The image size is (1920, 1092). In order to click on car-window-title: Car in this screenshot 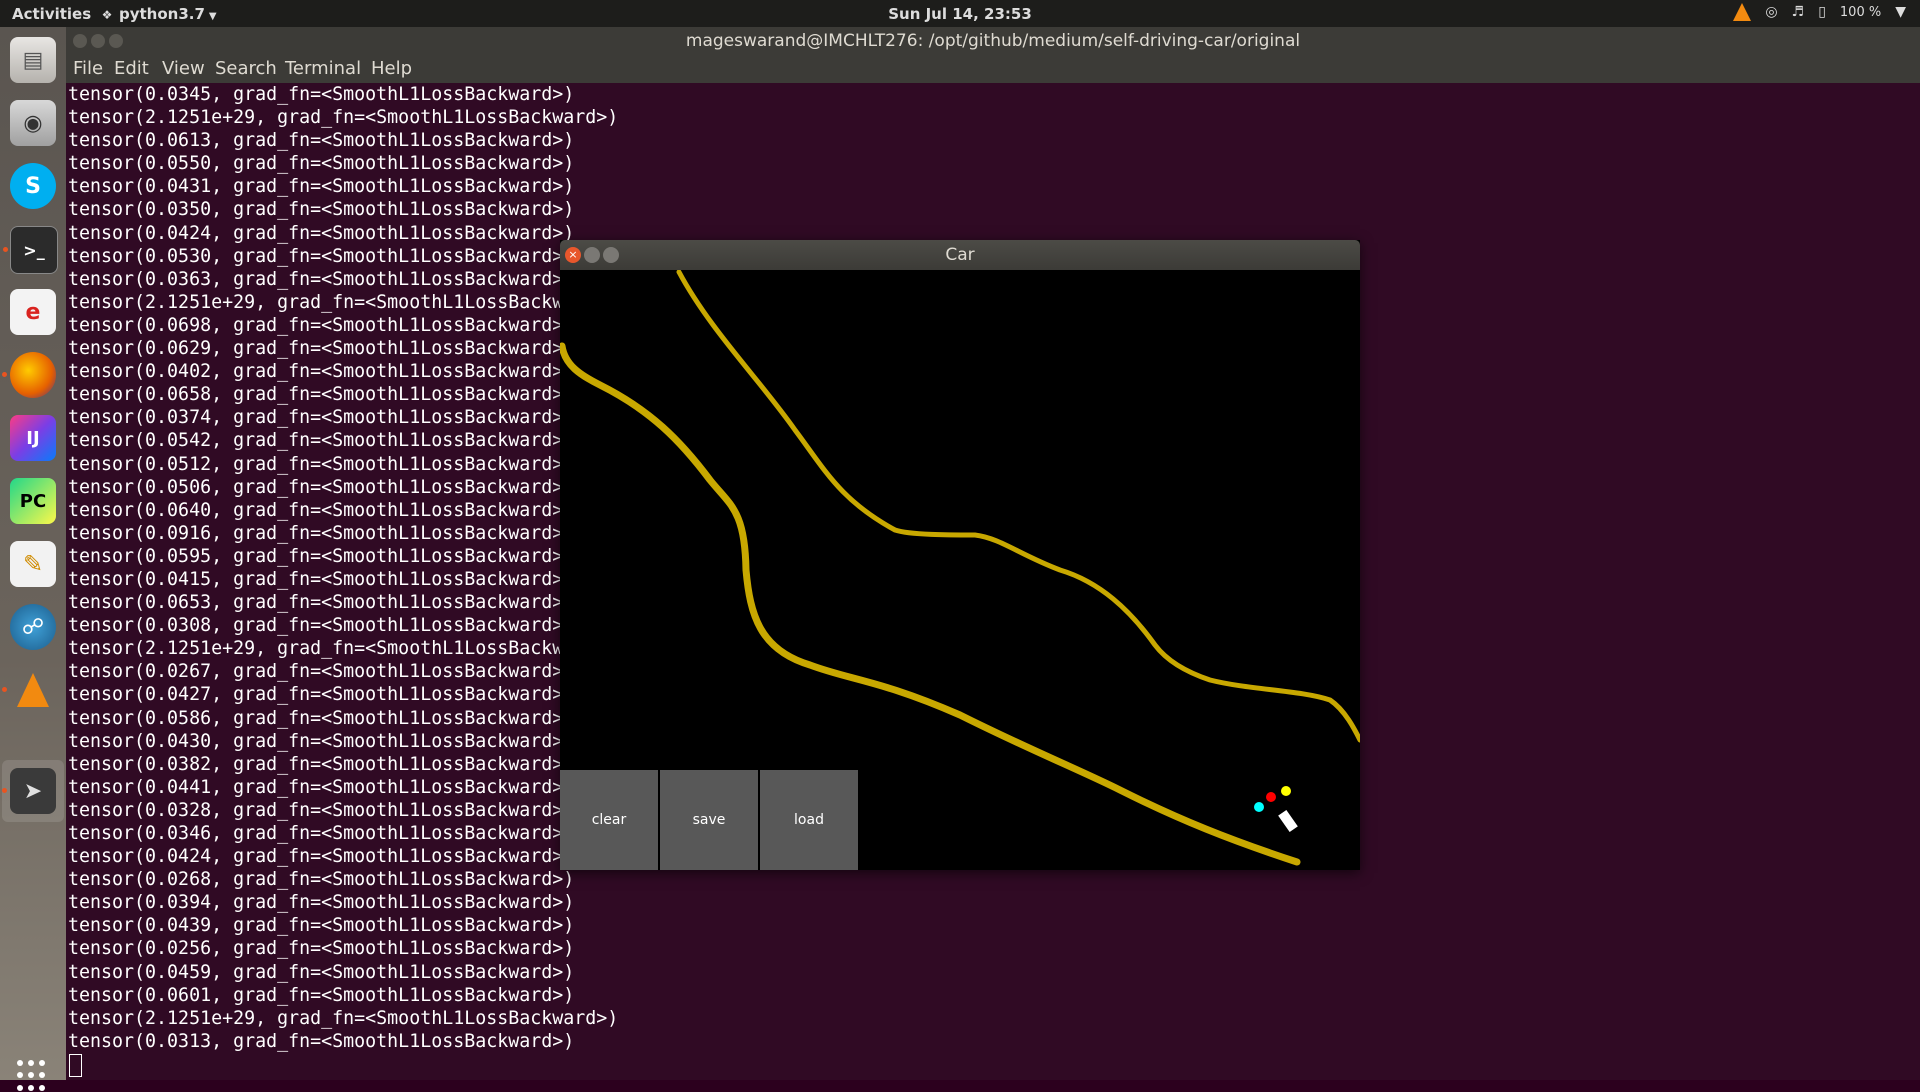, I will do `click(960, 255)`.